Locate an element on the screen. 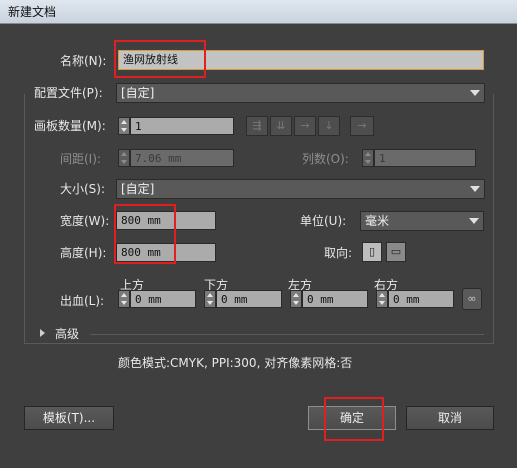  units-label: 单位(U): is located at coordinates (323, 221).